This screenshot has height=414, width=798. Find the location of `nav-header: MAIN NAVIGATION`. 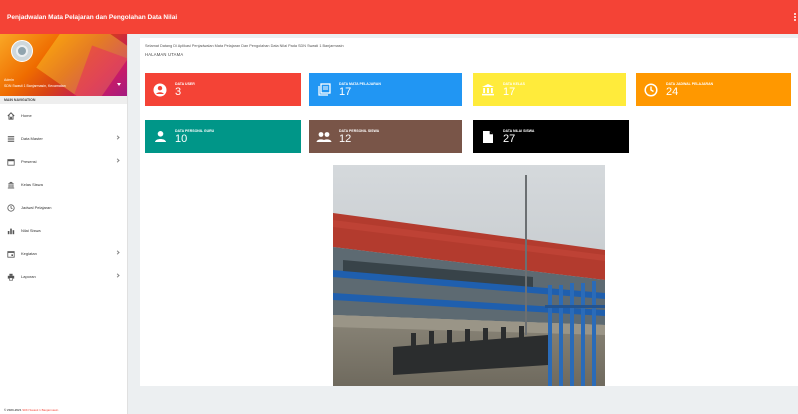

nav-header: MAIN NAVIGATION is located at coordinates (63, 100).